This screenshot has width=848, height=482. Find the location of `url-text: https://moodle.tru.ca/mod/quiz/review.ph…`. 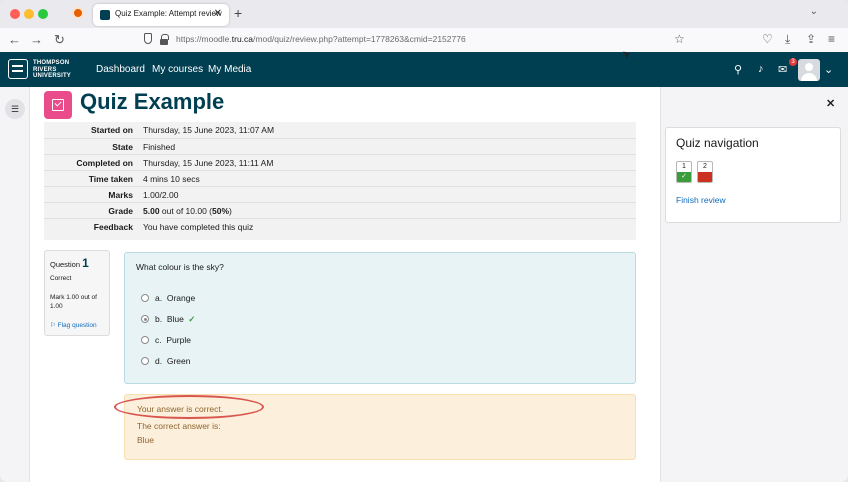

url-text: https://moodle.tru.ca/mod/quiz/review.ph… is located at coordinates (321, 39).